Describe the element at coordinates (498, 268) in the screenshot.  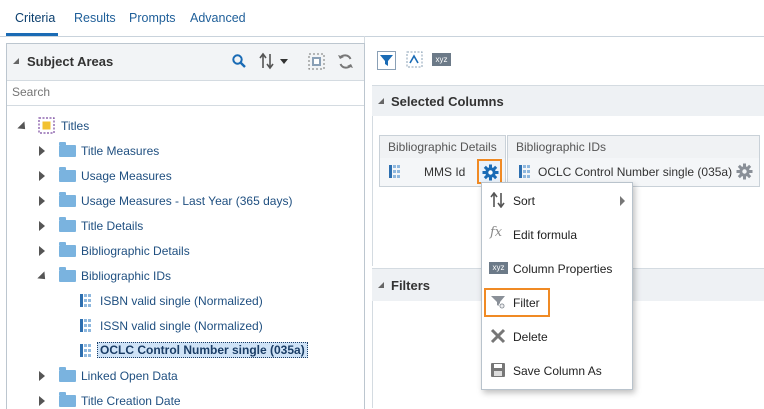
I see `xyz-icon: xyz` at that location.